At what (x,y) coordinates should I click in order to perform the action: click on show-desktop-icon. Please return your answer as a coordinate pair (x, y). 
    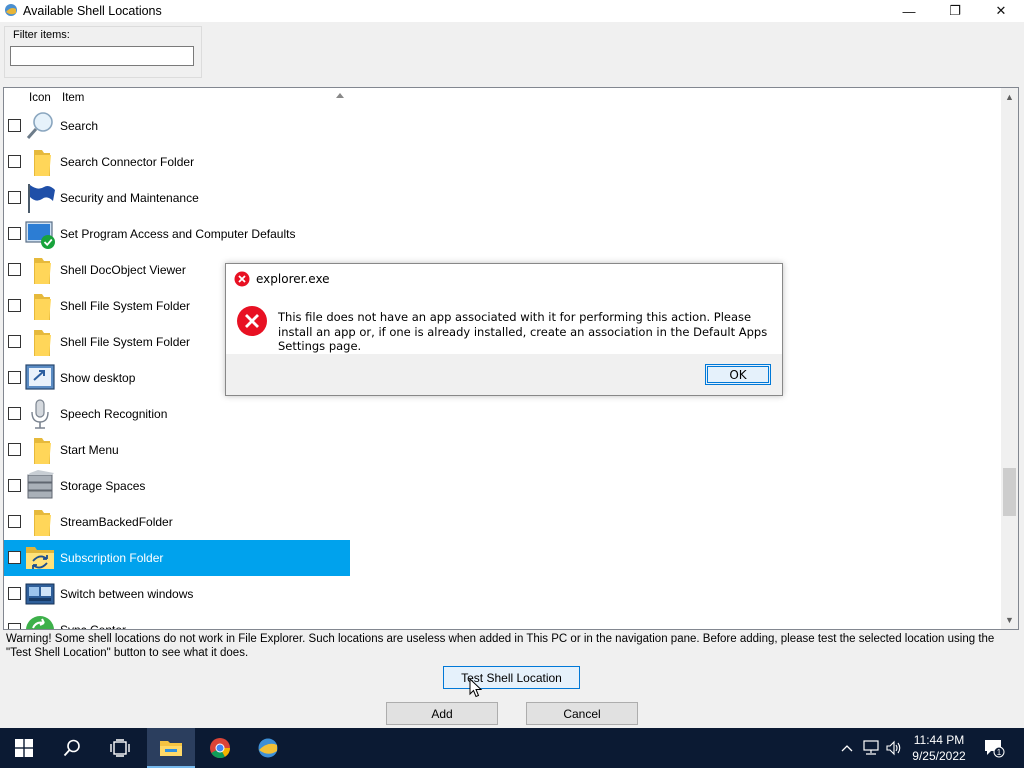
    Looking at the image, I should click on (40, 378).